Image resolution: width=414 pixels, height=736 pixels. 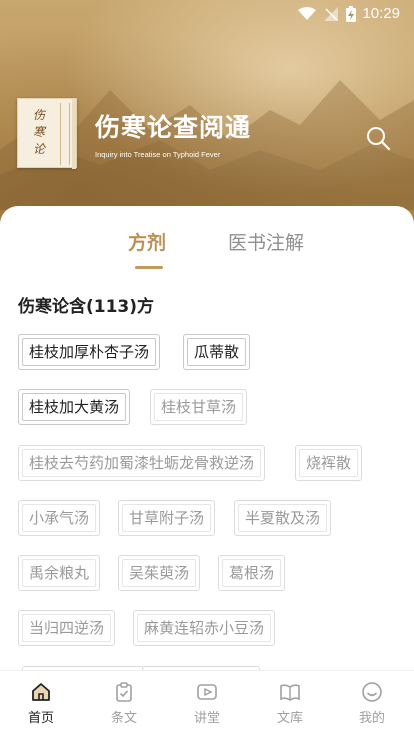 What do you see at coordinates (290, 703) in the screenshot?
I see `nav-library: 文库` at bounding box center [290, 703].